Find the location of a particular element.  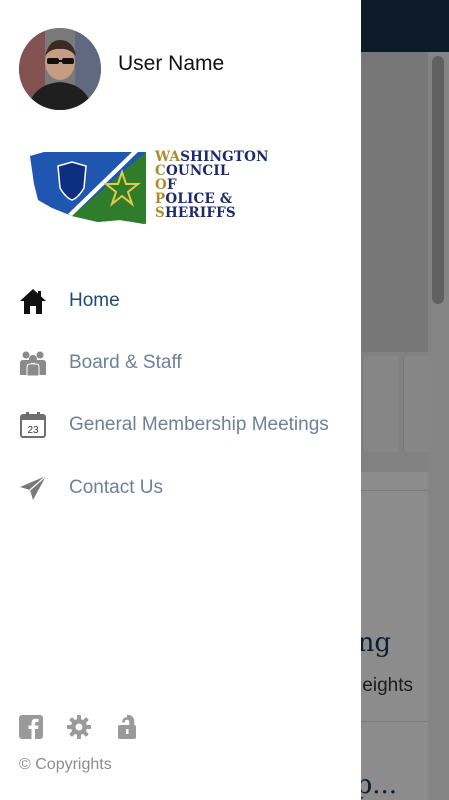

copyright-text: © Copyrights is located at coordinates (65, 764).